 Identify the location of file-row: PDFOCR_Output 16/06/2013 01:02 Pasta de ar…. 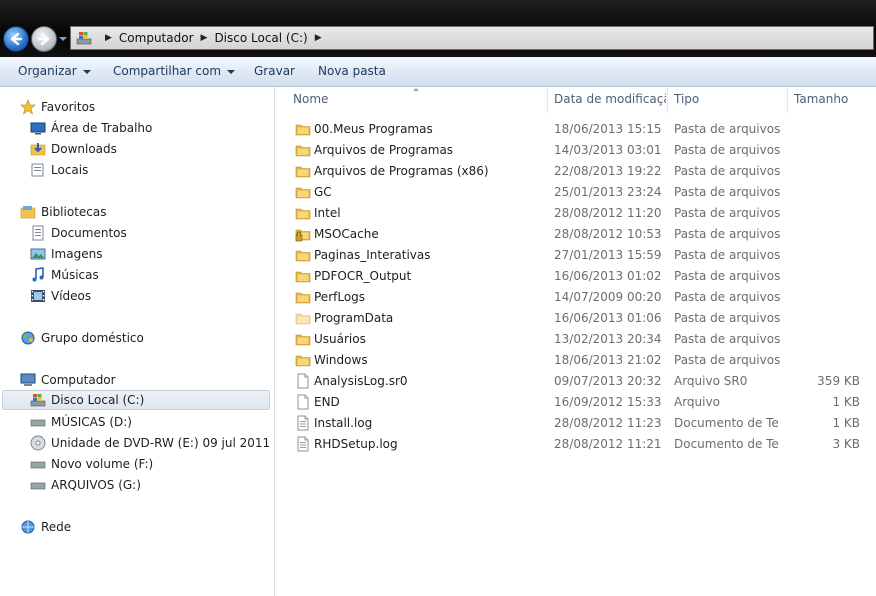
(583, 276).